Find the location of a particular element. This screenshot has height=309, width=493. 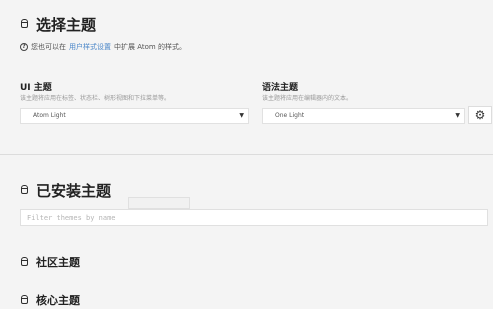

info-suffix: 中扩展 Atom 的样式。 is located at coordinates (150, 47).